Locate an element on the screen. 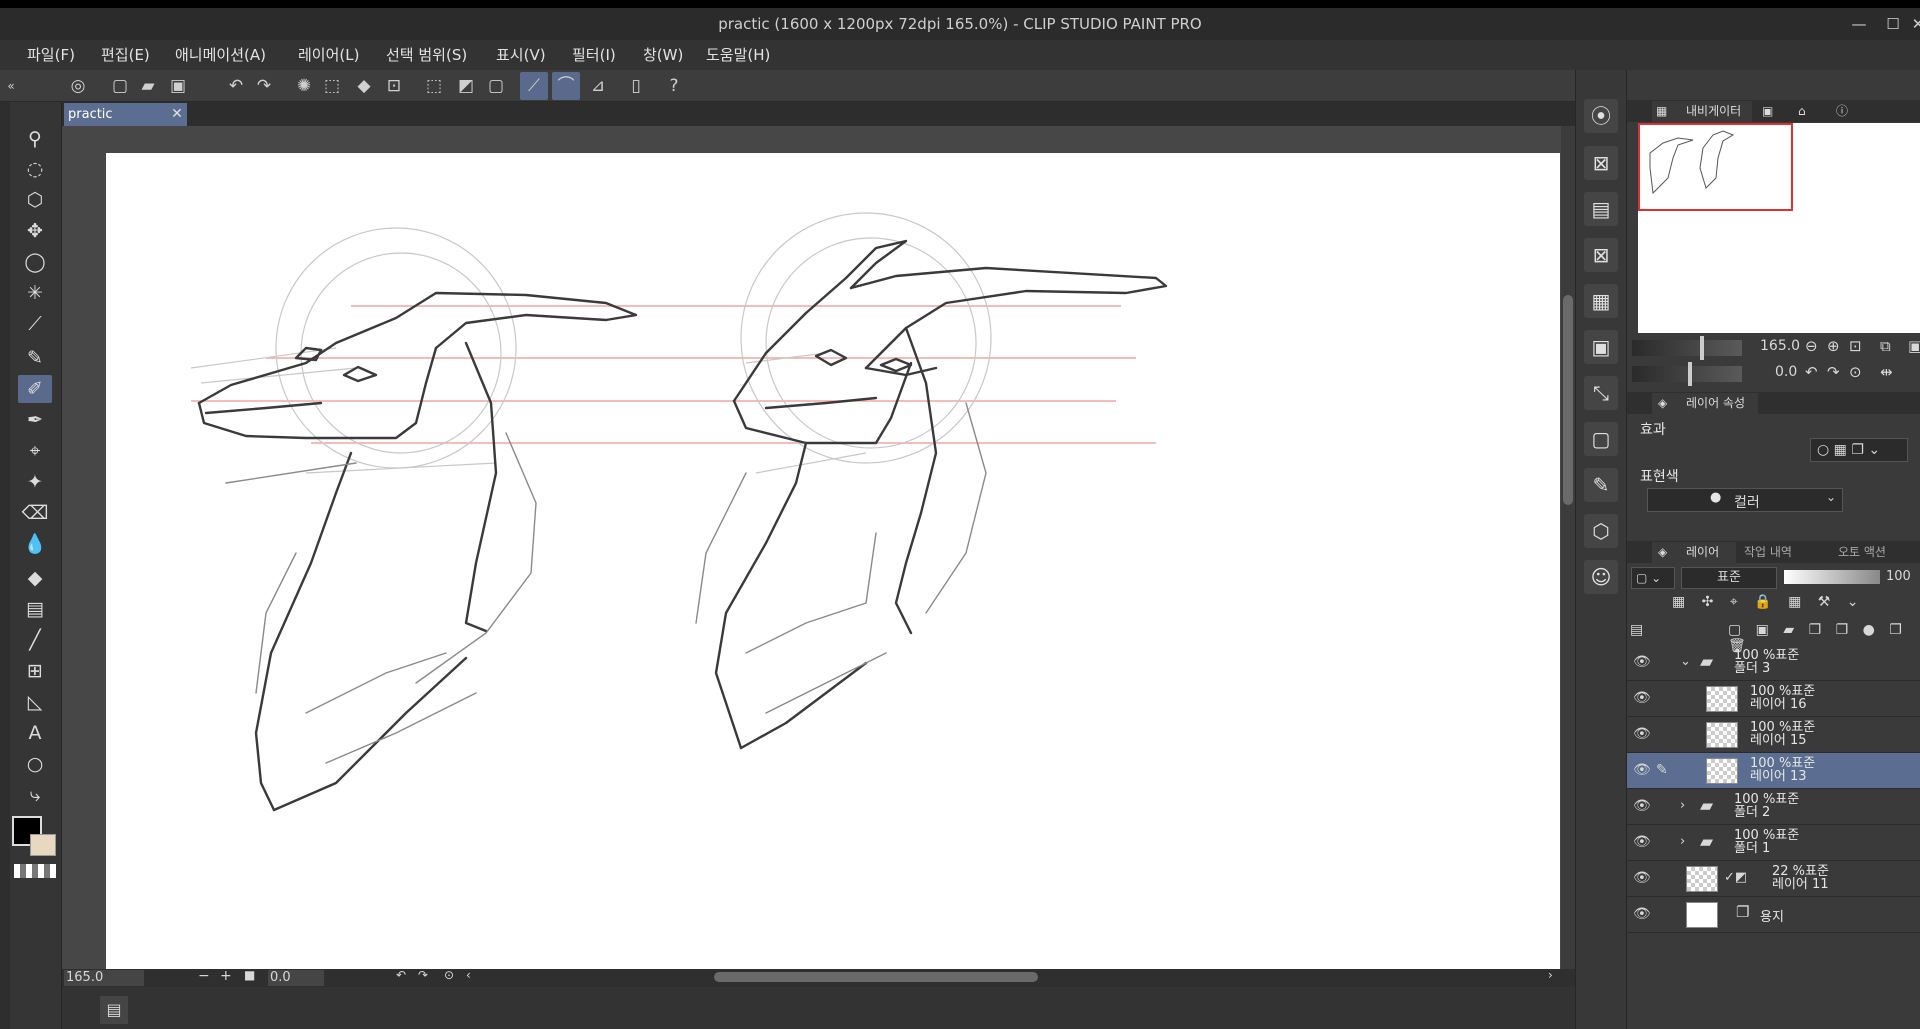 This screenshot has width=1920, height=1029. layer-menu-icon: ▤ is located at coordinates (1636, 630).